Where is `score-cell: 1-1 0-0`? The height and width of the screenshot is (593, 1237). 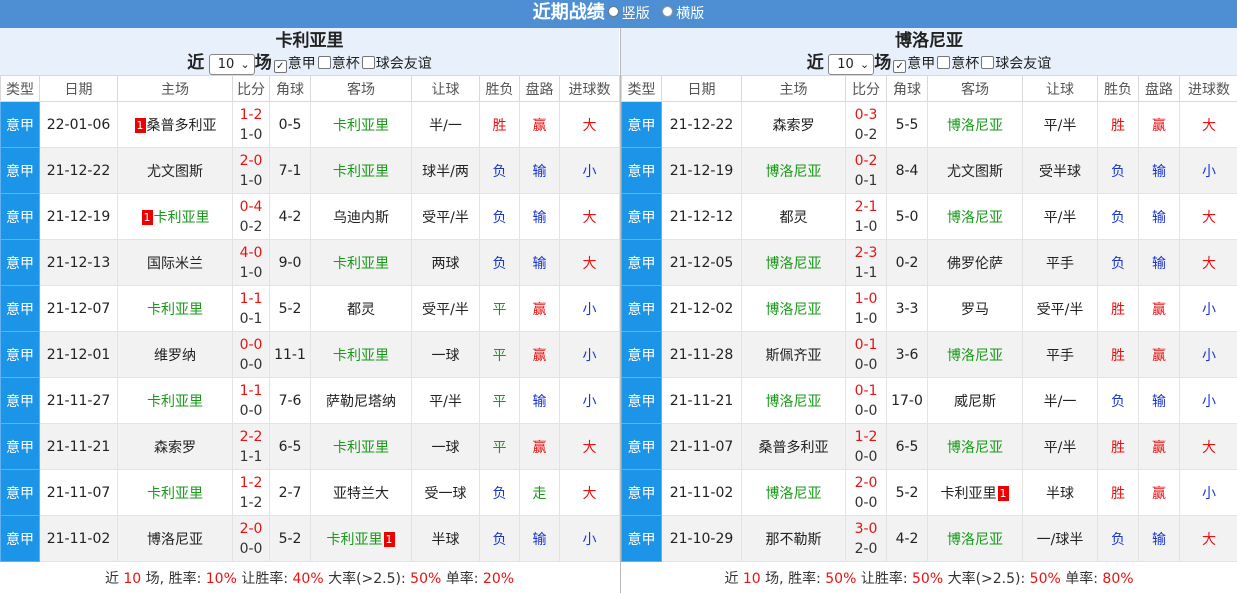
score-cell: 1-1 0-0 is located at coordinates (251, 400).